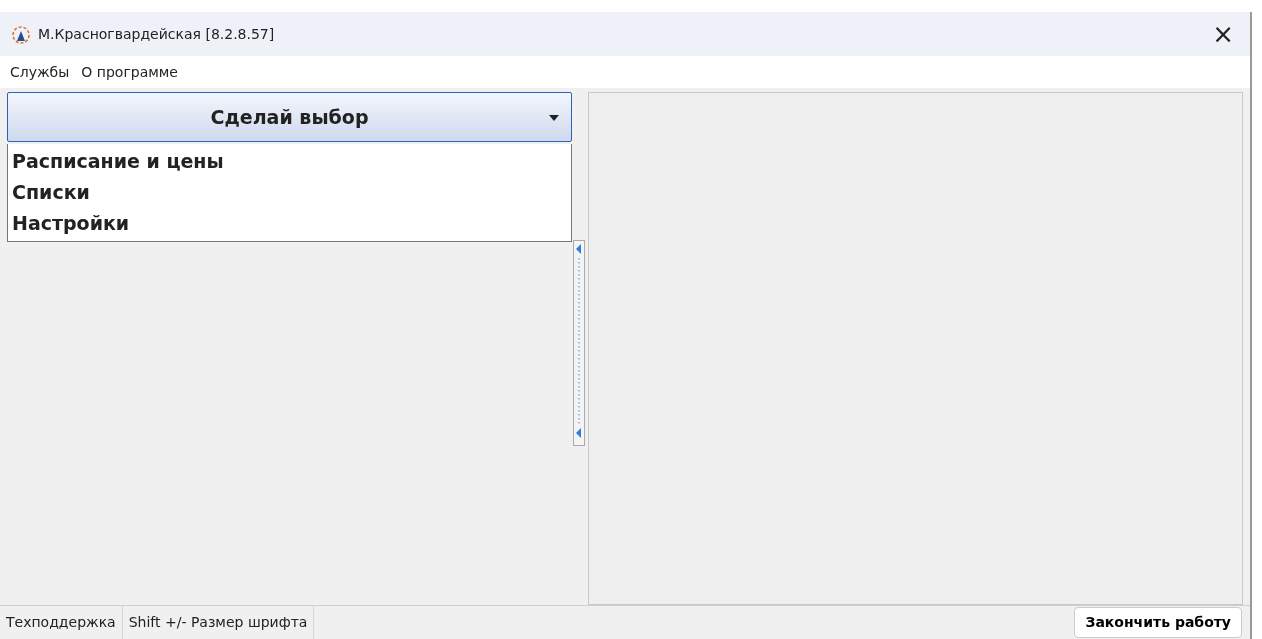  What do you see at coordinates (129, 72) in the screenshot?
I see `menu-item: О программе` at bounding box center [129, 72].